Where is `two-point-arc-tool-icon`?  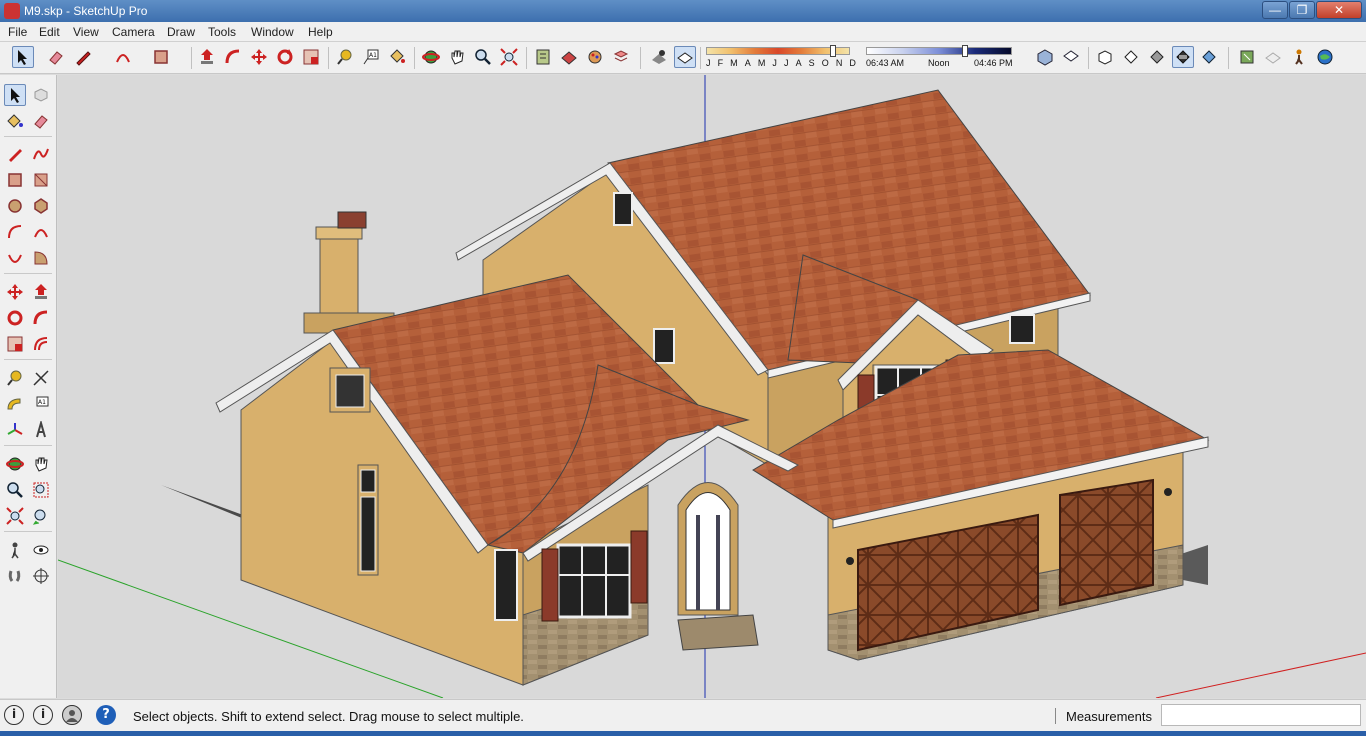 two-point-arc-tool-icon is located at coordinates (41, 232).